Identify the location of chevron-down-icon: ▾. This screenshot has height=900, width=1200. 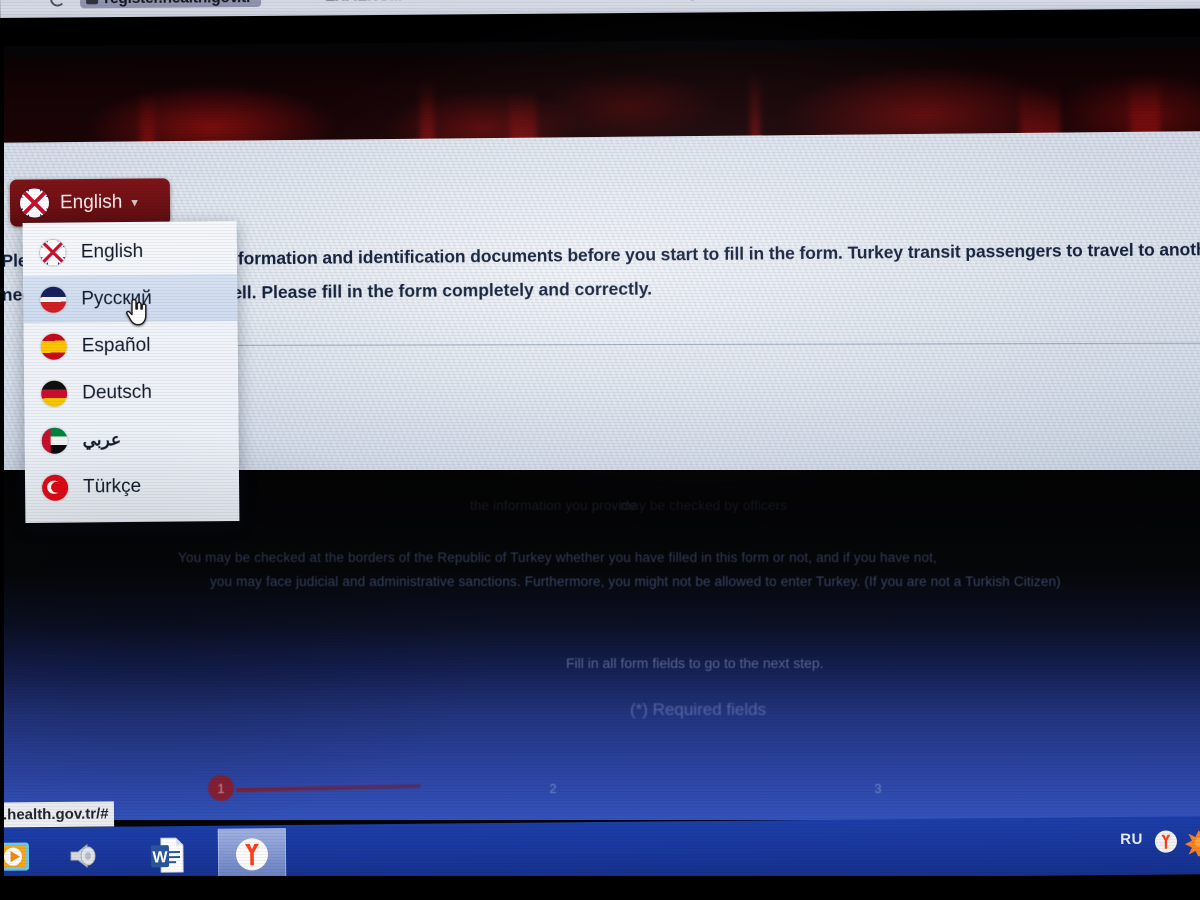
(134, 202).